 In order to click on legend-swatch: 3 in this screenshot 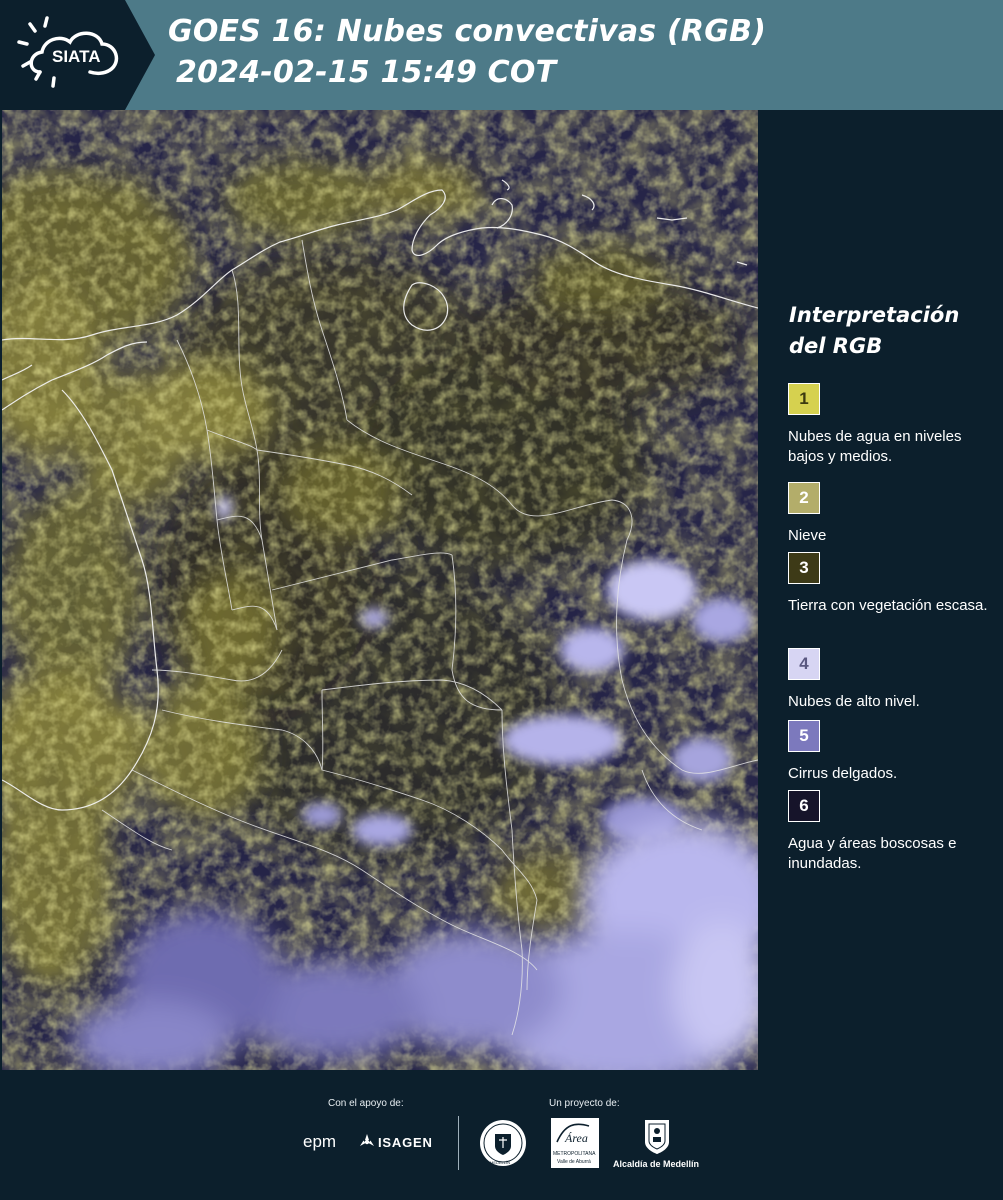, I will do `click(804, 568)`.